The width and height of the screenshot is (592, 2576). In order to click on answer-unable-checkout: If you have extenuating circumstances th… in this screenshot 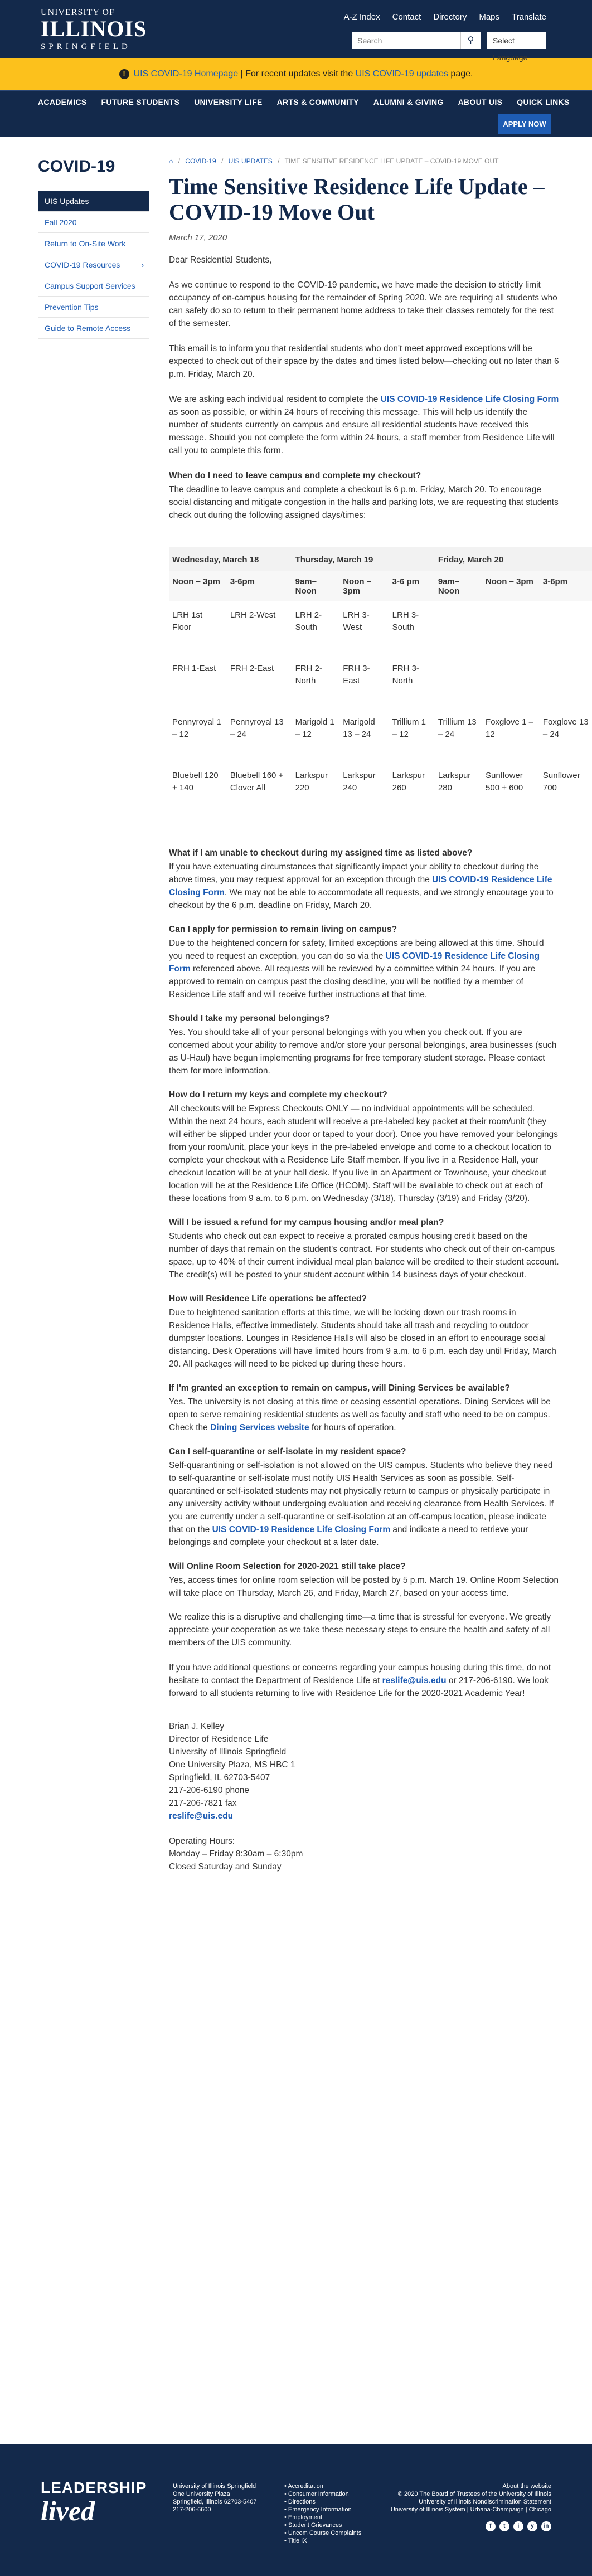, I will do `click(364, 886)`.